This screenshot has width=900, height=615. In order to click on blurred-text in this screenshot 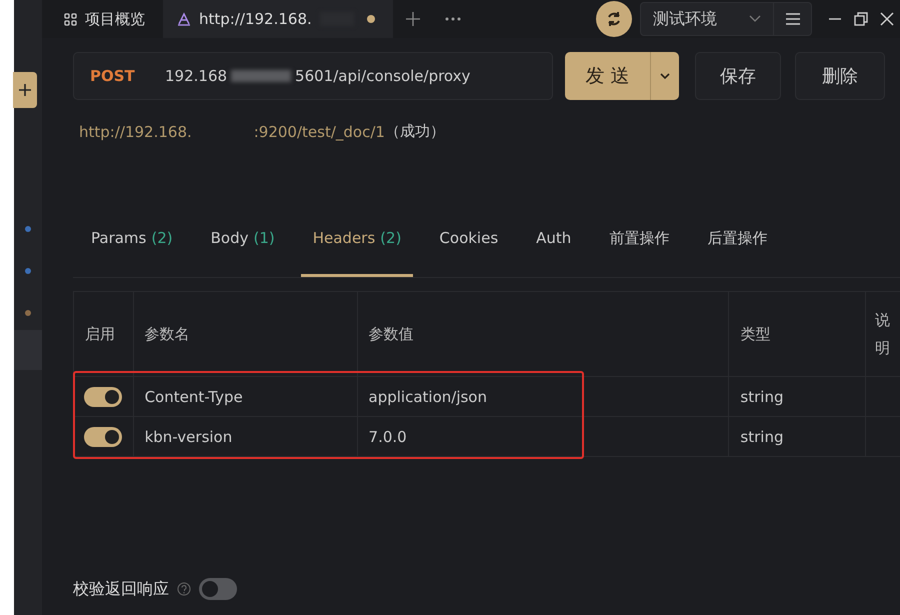, I will do `click(261, 76)`.